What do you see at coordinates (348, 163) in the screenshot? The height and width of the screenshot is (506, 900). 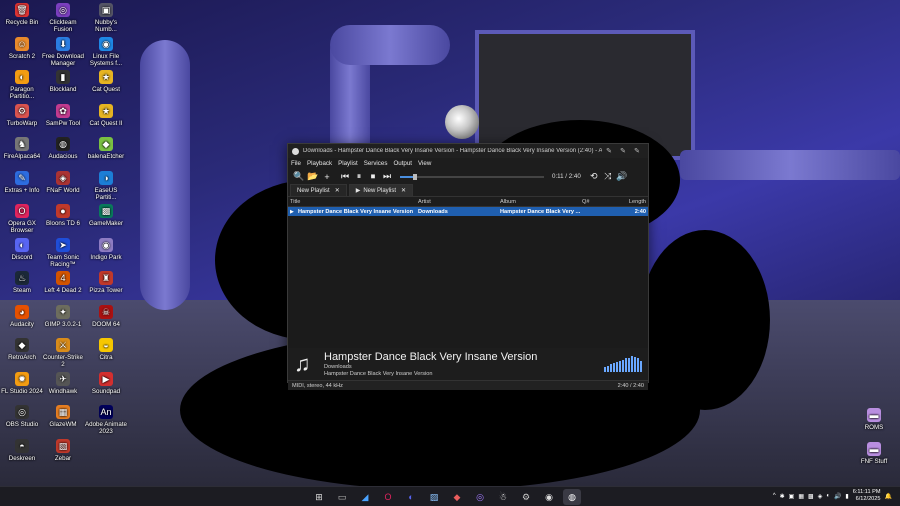 I see `menu-playlist: Playlist` at bounding box center [348, 163].